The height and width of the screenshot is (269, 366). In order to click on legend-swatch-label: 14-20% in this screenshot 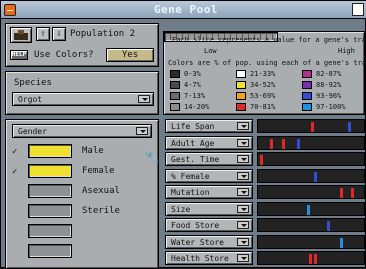, I will do `click(197, 107)`.